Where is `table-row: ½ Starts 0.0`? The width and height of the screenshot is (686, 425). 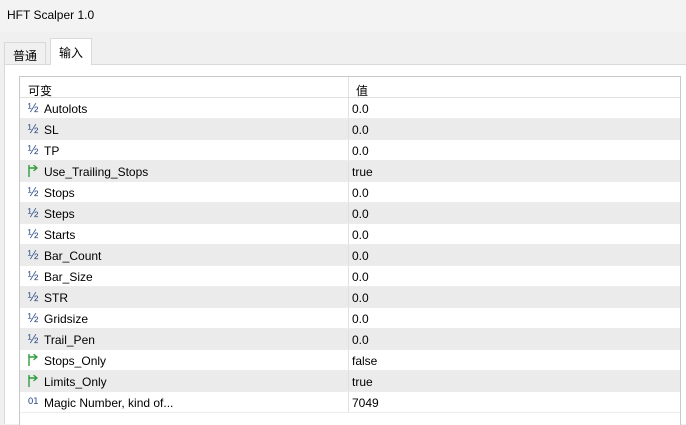
table-row: ½ Starts 0.0 is located at coordinates (350, 234).